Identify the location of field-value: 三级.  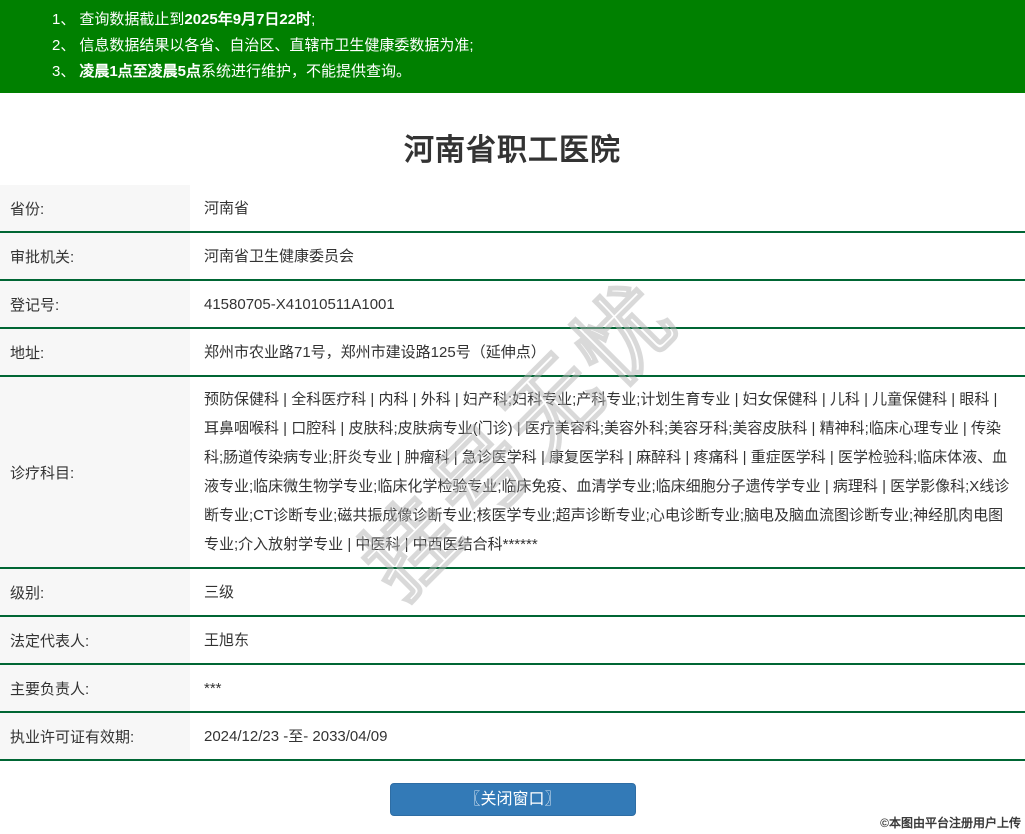
(219, 592).